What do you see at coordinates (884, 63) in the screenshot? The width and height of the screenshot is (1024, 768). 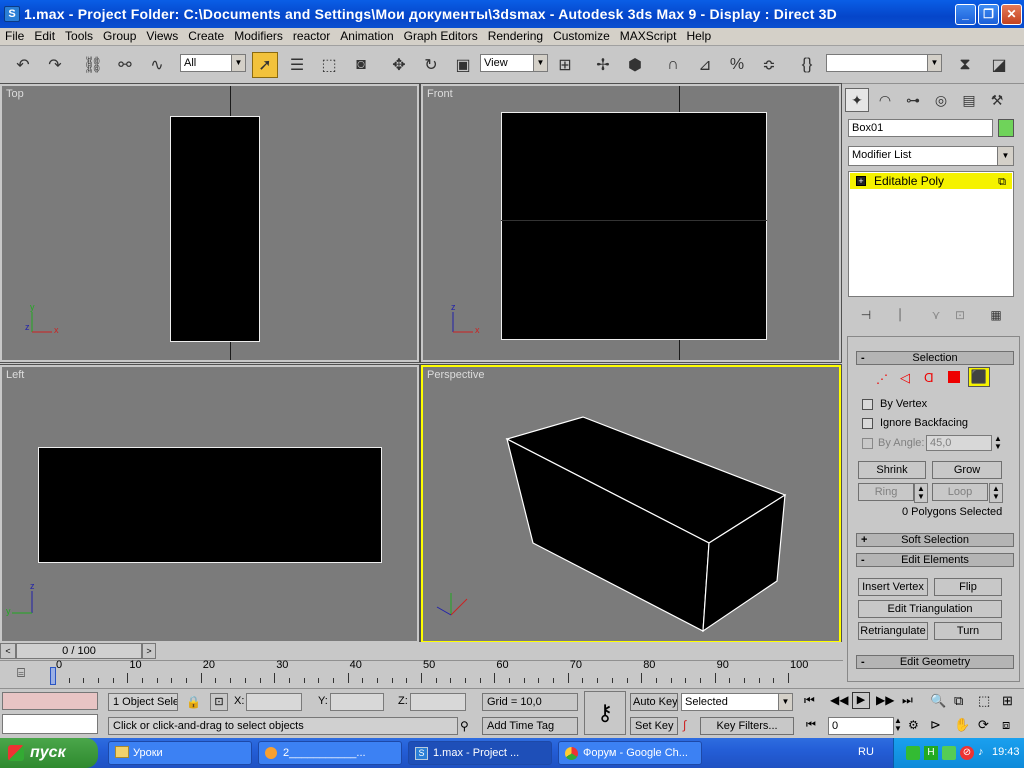 I see `named-selection-dropdown: ▼` at bounding box center [884, 63].